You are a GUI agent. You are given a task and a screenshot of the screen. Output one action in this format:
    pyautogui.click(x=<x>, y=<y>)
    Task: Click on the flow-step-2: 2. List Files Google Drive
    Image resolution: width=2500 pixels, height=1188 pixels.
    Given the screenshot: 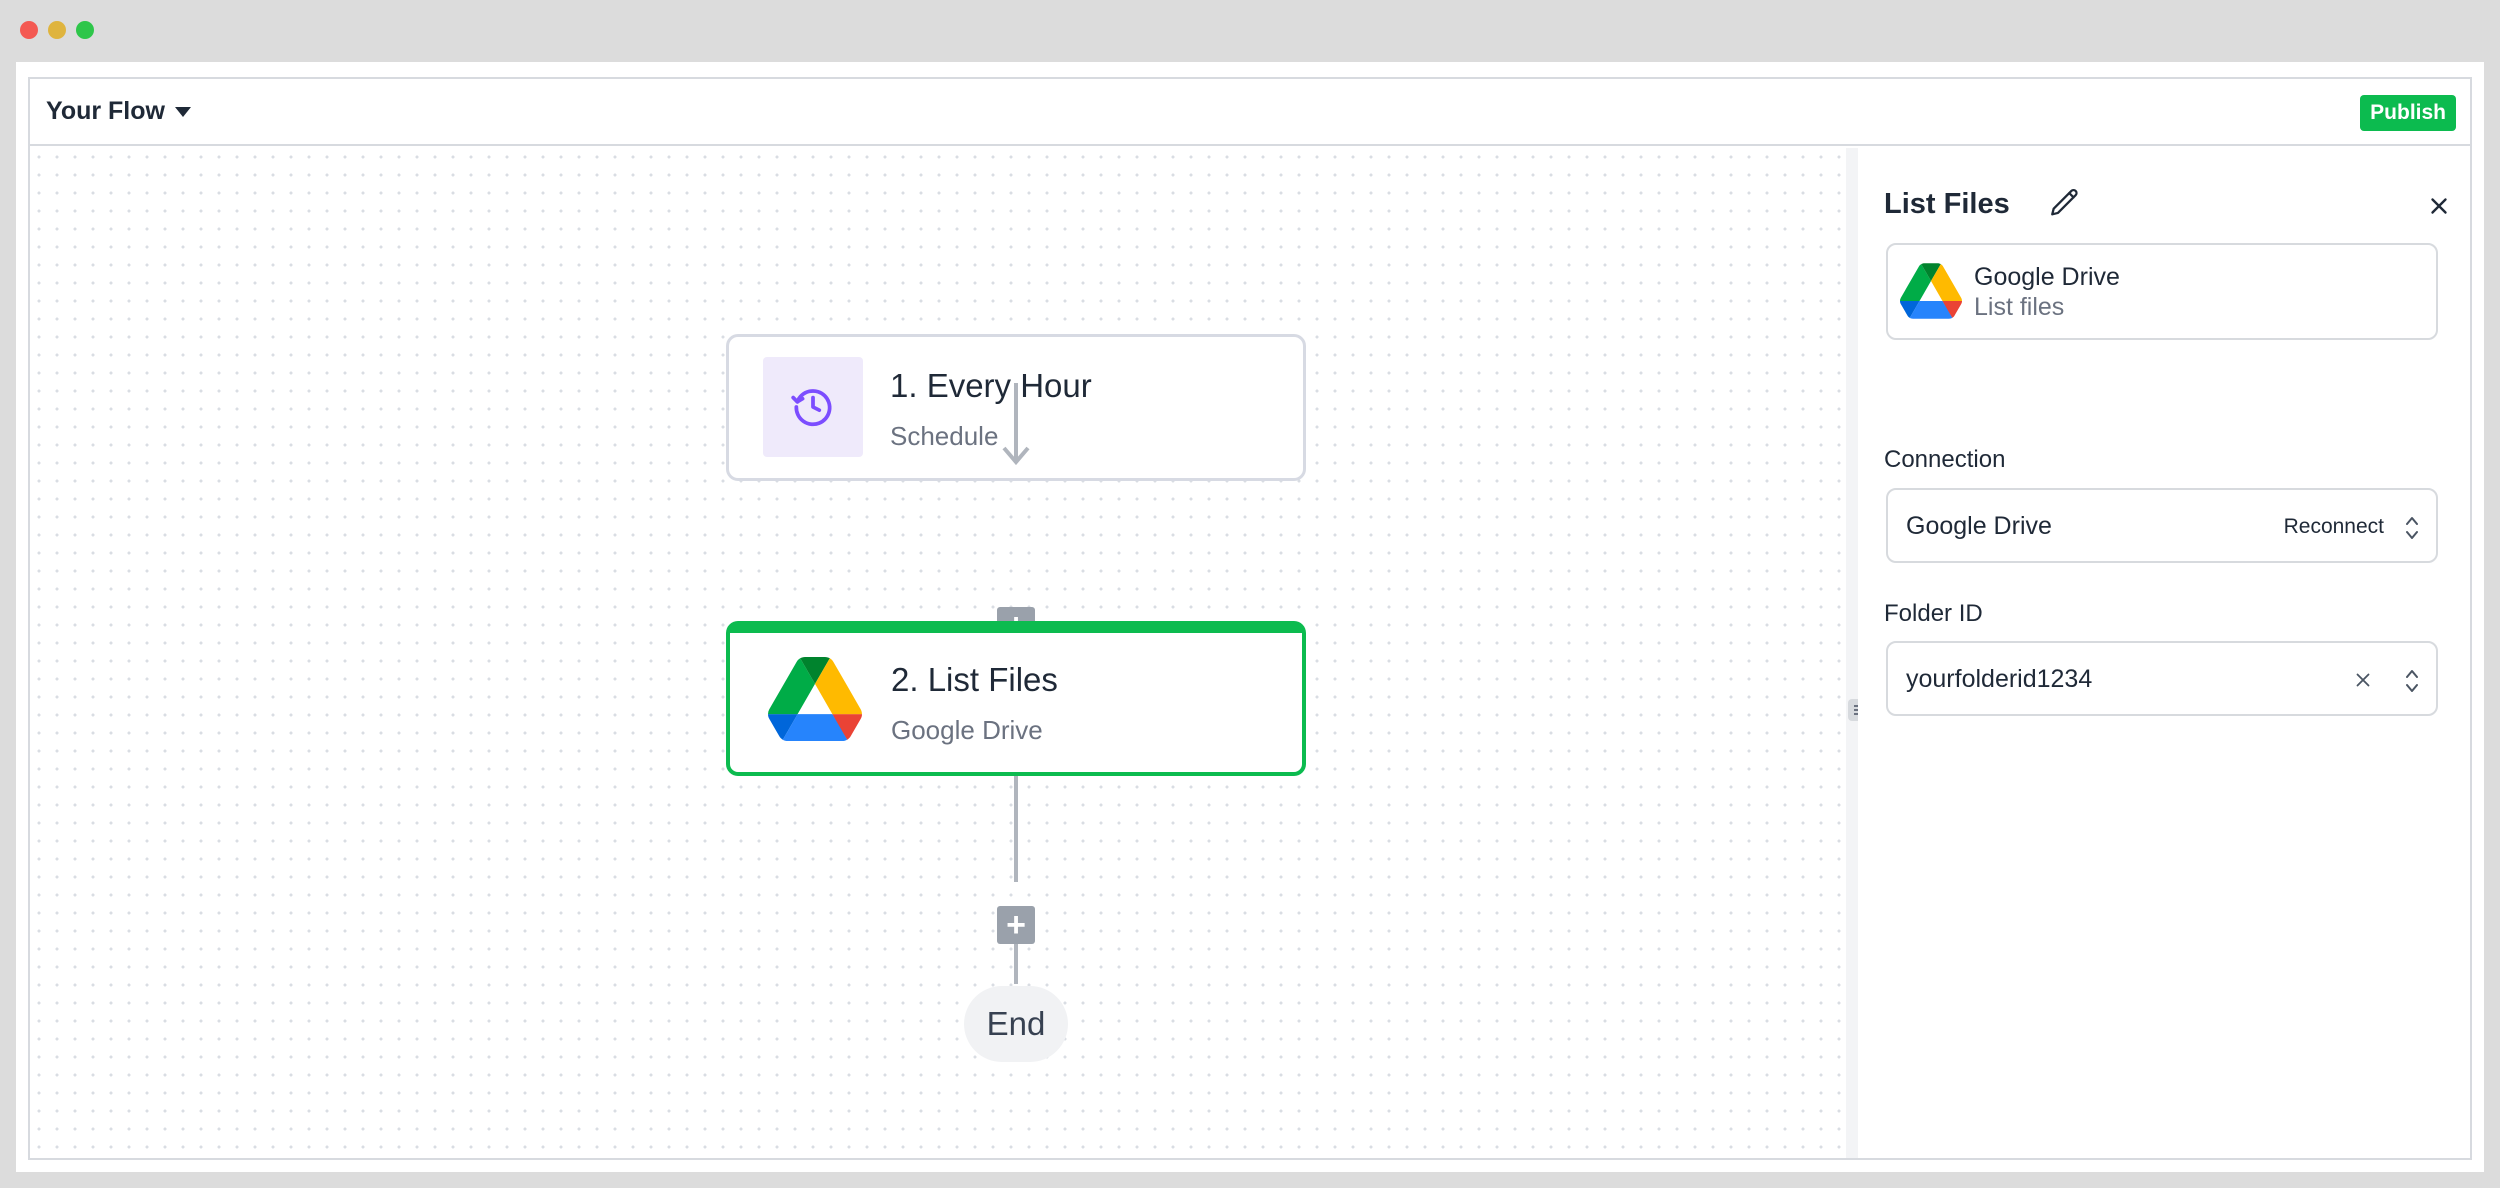 What is the action you would take?
    pyautogui.click(x=1016, y=698)
    